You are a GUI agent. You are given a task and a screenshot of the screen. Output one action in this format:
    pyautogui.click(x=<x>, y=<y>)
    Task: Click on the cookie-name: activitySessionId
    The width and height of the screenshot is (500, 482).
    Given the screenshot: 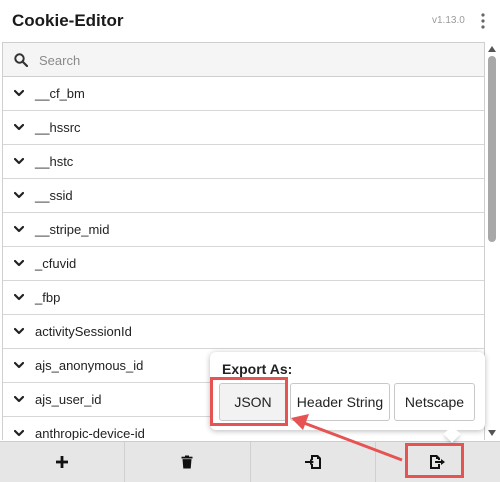 What is the action you would take?
    pyautogui.click(x=83, y=331)
    